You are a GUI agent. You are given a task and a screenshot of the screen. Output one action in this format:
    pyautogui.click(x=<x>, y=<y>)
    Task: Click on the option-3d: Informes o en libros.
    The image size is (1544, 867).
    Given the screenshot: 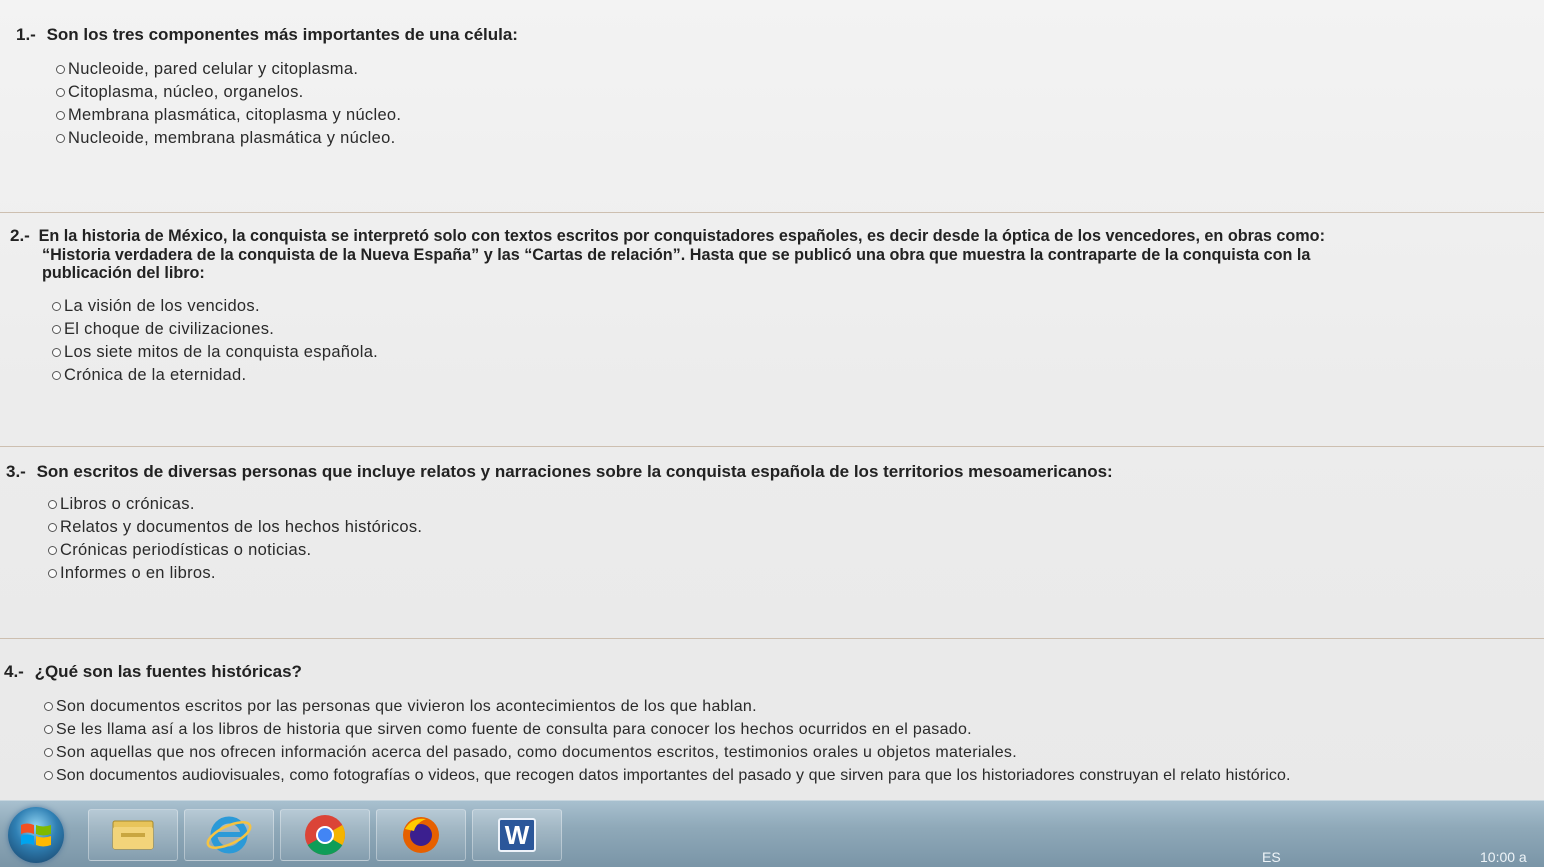 What is the action you would take?
    pyautogui.click(x=235, y=573)
    